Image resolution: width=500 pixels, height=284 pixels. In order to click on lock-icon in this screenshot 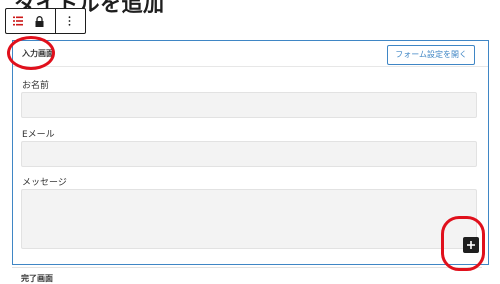, I will do `click(39, 21)`.